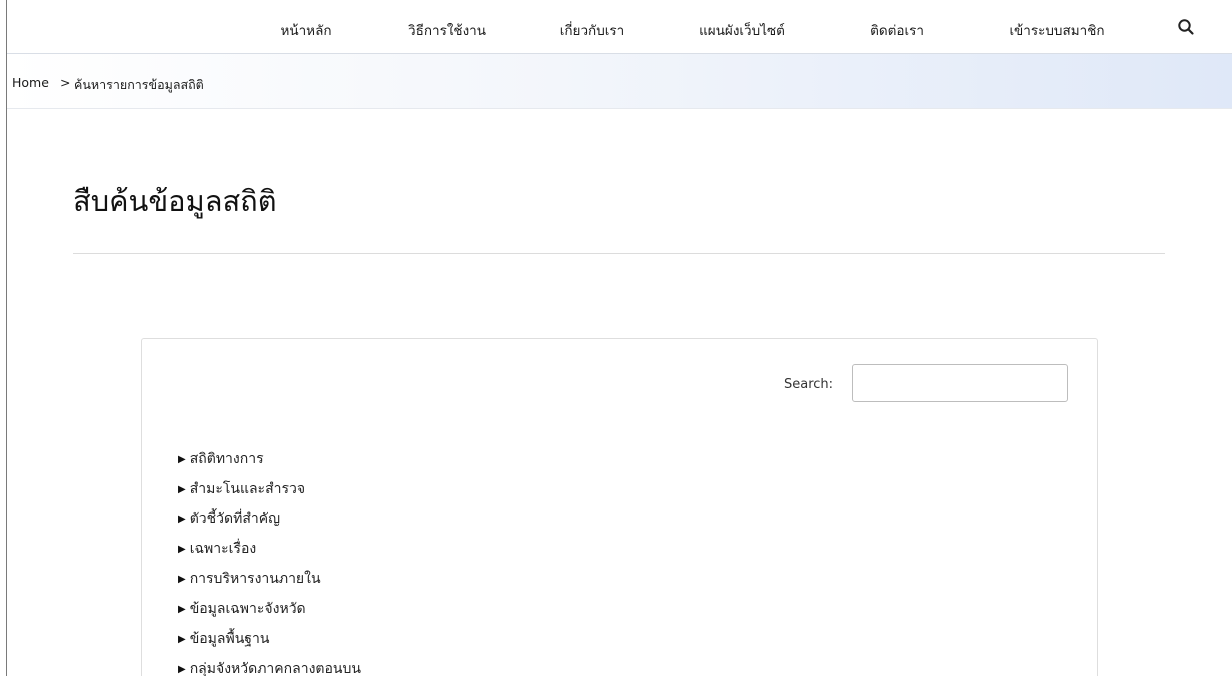 The image size is (1232, 676). I want to click on tree-item-label: ตัวชี้วัดที่สำคัญ, so click(235, 519).